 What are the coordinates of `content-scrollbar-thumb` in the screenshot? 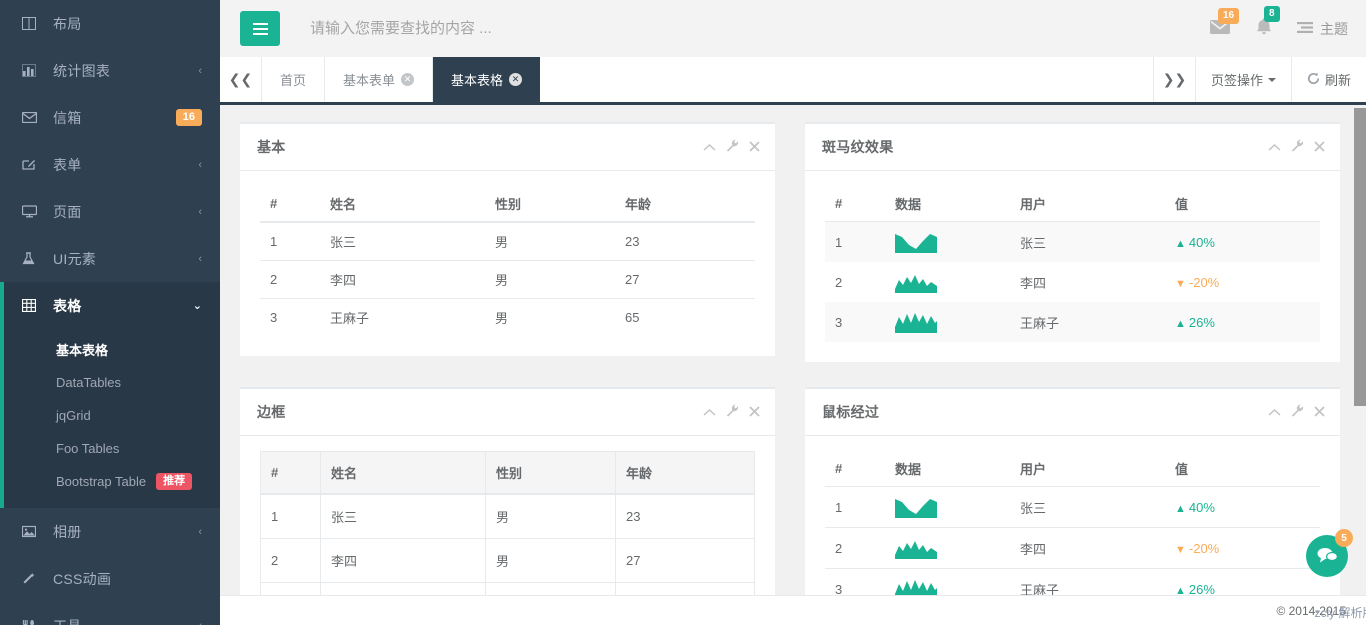 It's located at (1360, 257).